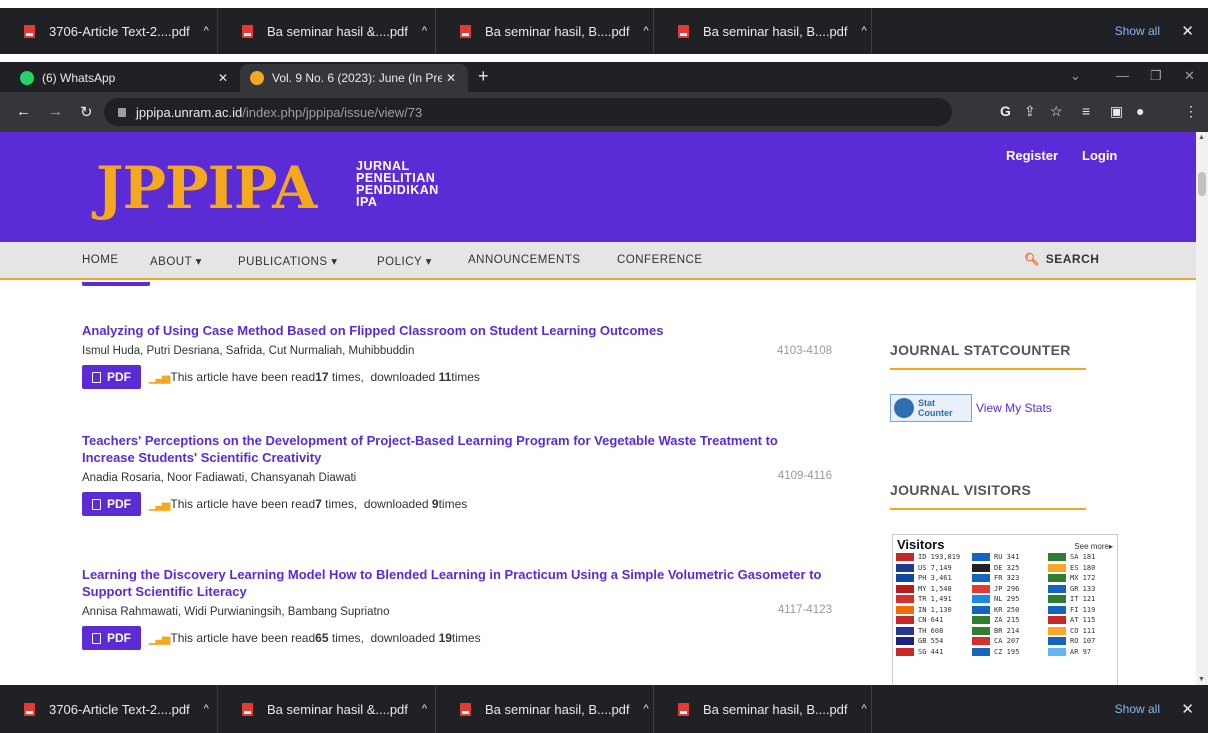 The height and width of the screenshot is (733, 1208). What do you see at coordinates (397, 184) in the screenshot?
I see `logo-subtitle: JURNAL PENELITIAN PENDIDIKAN IPA` at bounding box center [397, 184].